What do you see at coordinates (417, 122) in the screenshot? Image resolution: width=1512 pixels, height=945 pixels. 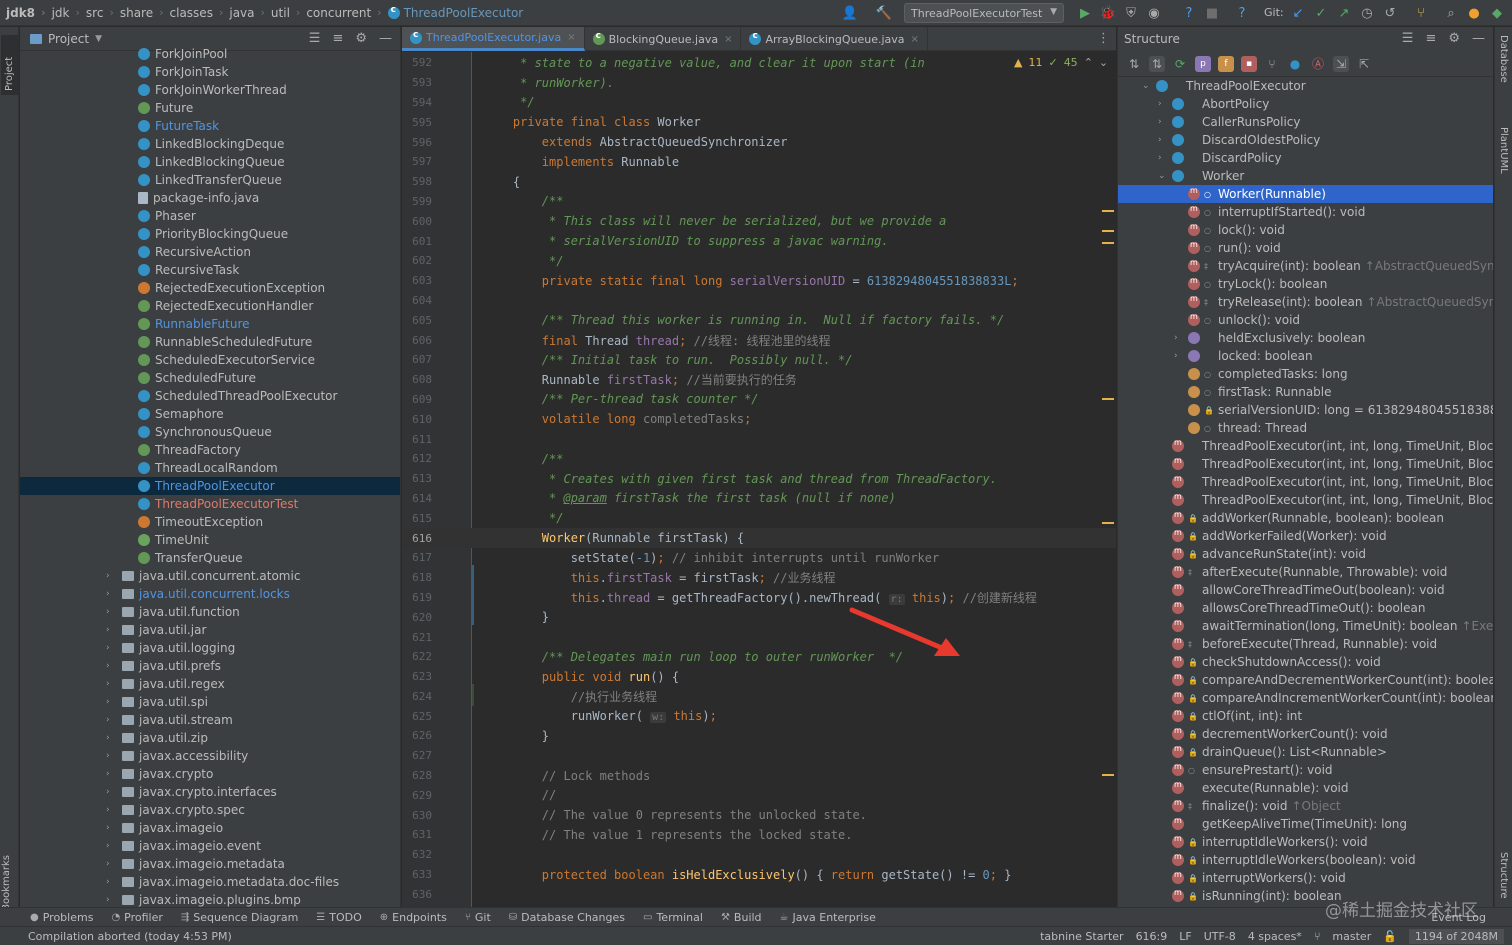 I see `line-number: 595` at bounding box center [417, 122].